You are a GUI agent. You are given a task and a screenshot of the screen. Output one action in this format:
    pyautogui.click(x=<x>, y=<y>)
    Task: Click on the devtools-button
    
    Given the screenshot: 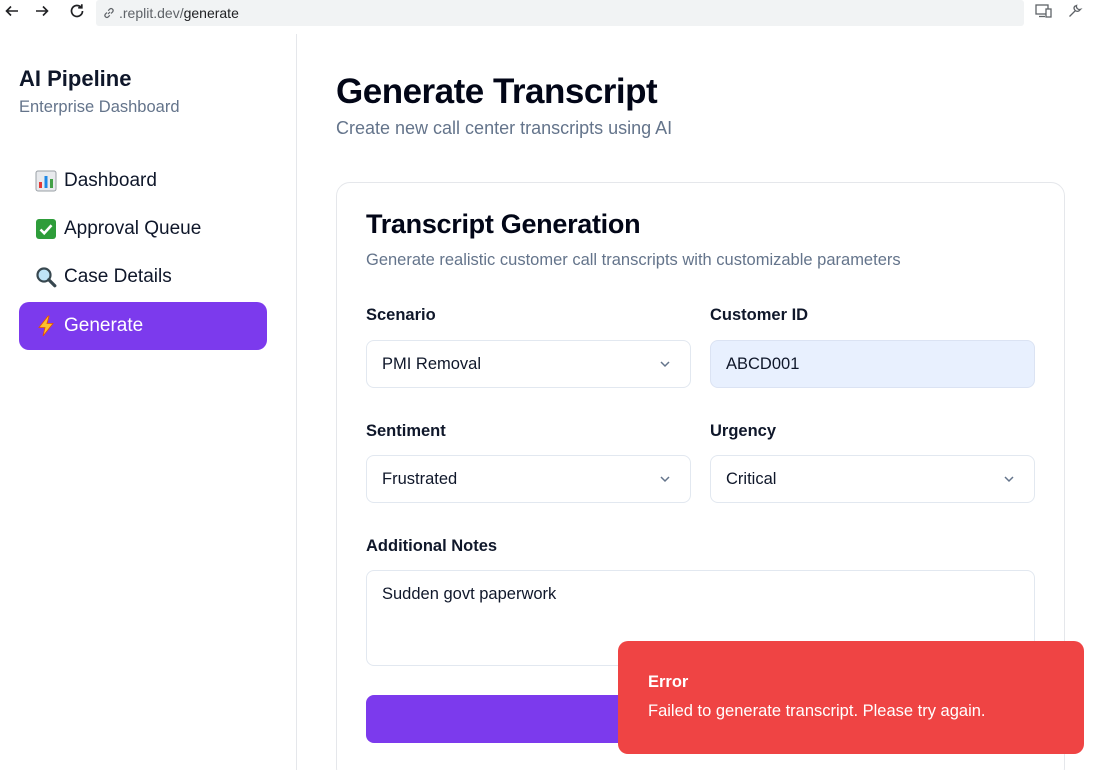 What is the action you would take?
    pyautogui.click(x=1075, y=13)
    